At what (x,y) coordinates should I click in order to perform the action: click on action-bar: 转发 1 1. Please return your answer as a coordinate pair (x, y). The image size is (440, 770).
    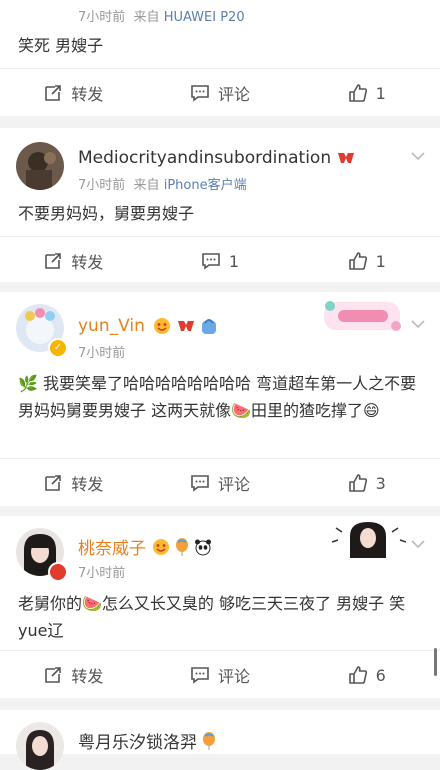
    Looking at the image, I should click on (220, 260).